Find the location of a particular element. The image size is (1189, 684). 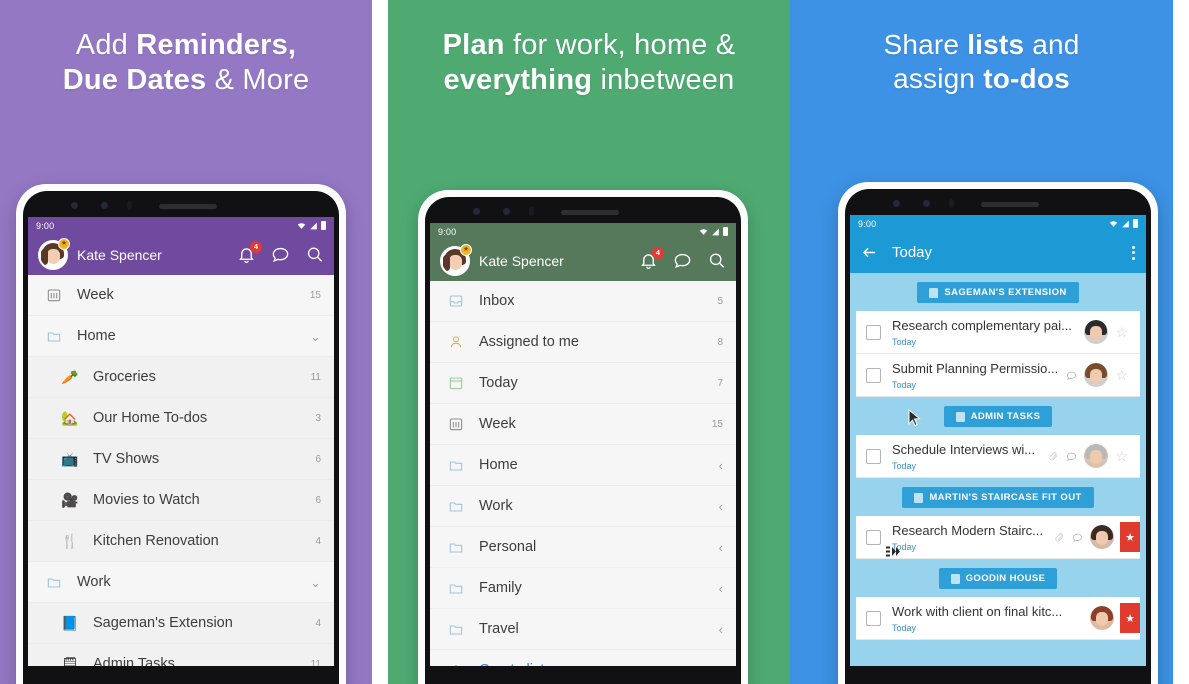

sidebar-item-label: TV Shows is located at coordinates (126, 459).